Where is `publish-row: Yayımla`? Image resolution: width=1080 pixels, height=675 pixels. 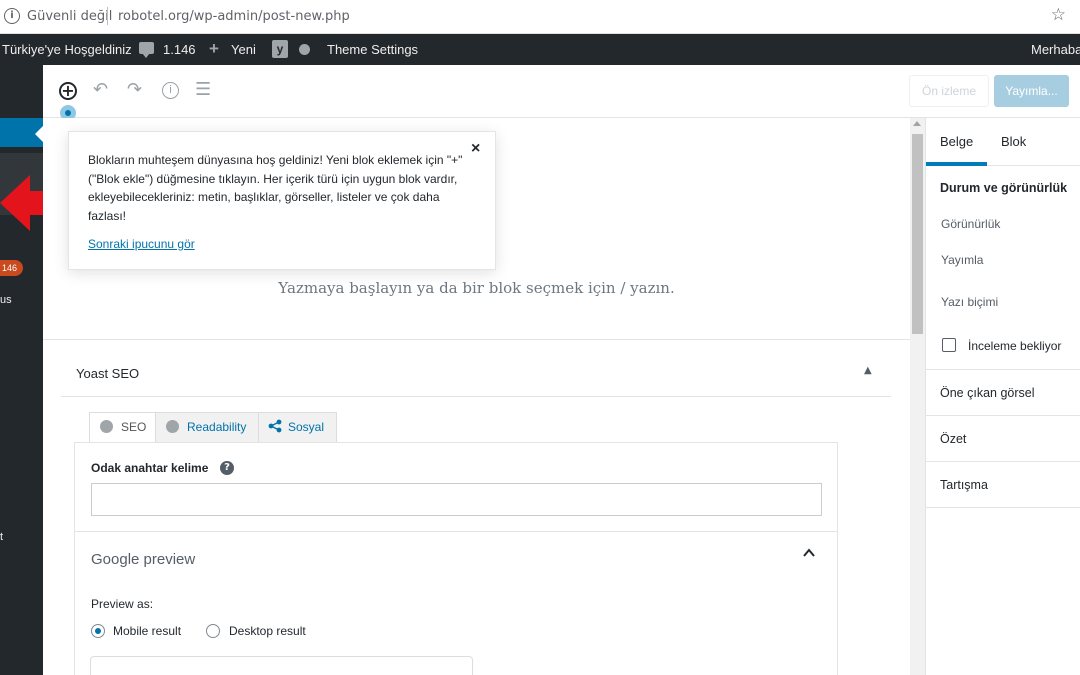 publish-row: Yayımla is located at coordinates (962, 260).